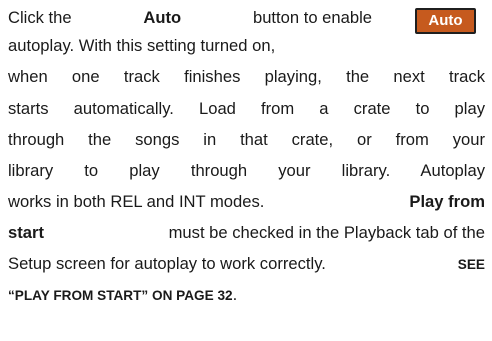 The width and height of the screenshot is (492, 341). Describe the element at coordinates (142, 45) in the screenshot. I see `paragraph-line-2: autoplay. With this setting turned on,` at that location.